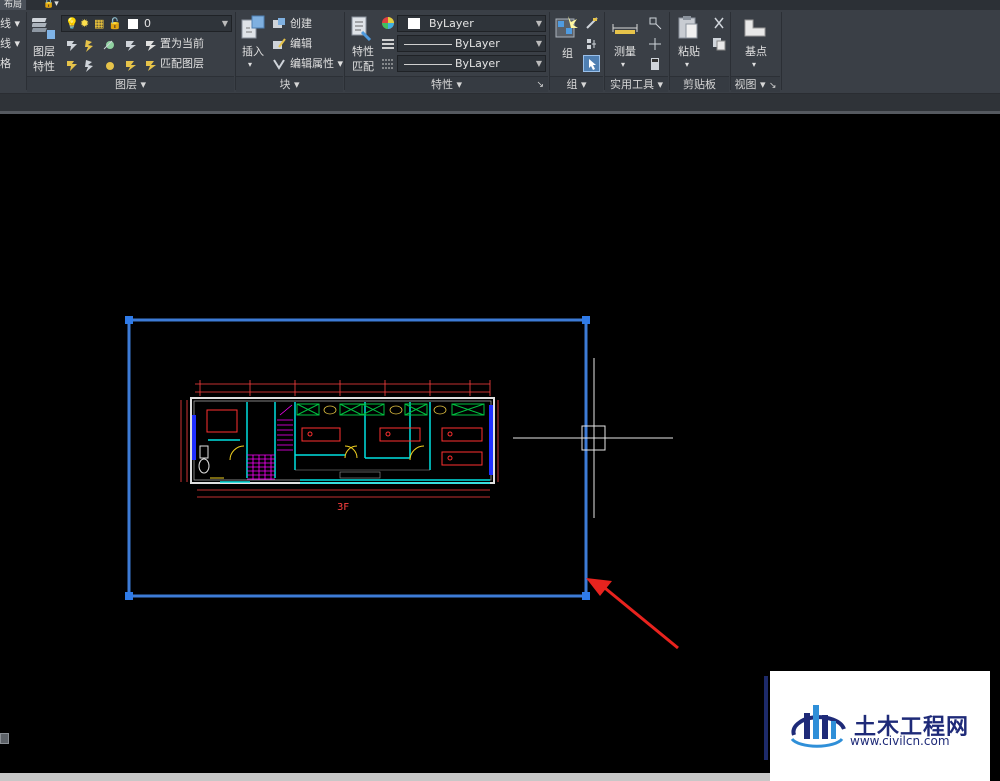  What do you see at coordinates (900, 741) in the screenshot?
I see `watermark-url: www.civilcn.com` at bounding box center [900, 741].